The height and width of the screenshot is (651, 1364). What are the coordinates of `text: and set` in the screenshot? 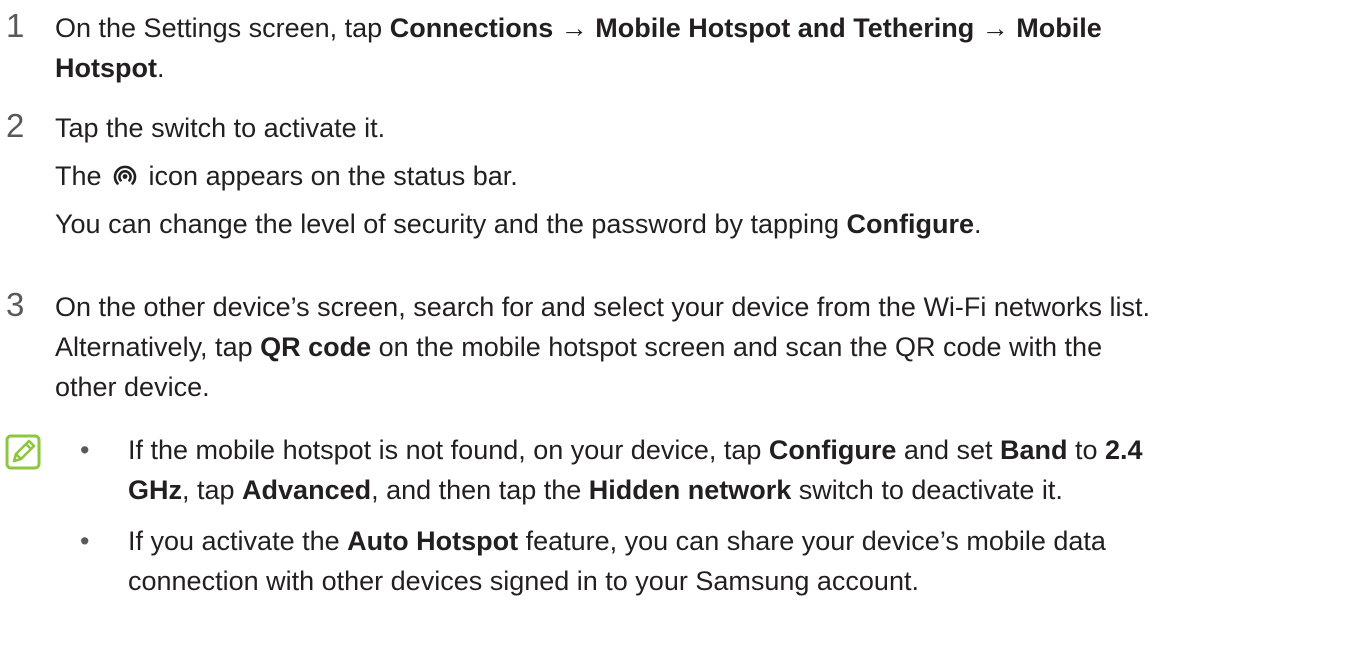 It's located at (948, 450).